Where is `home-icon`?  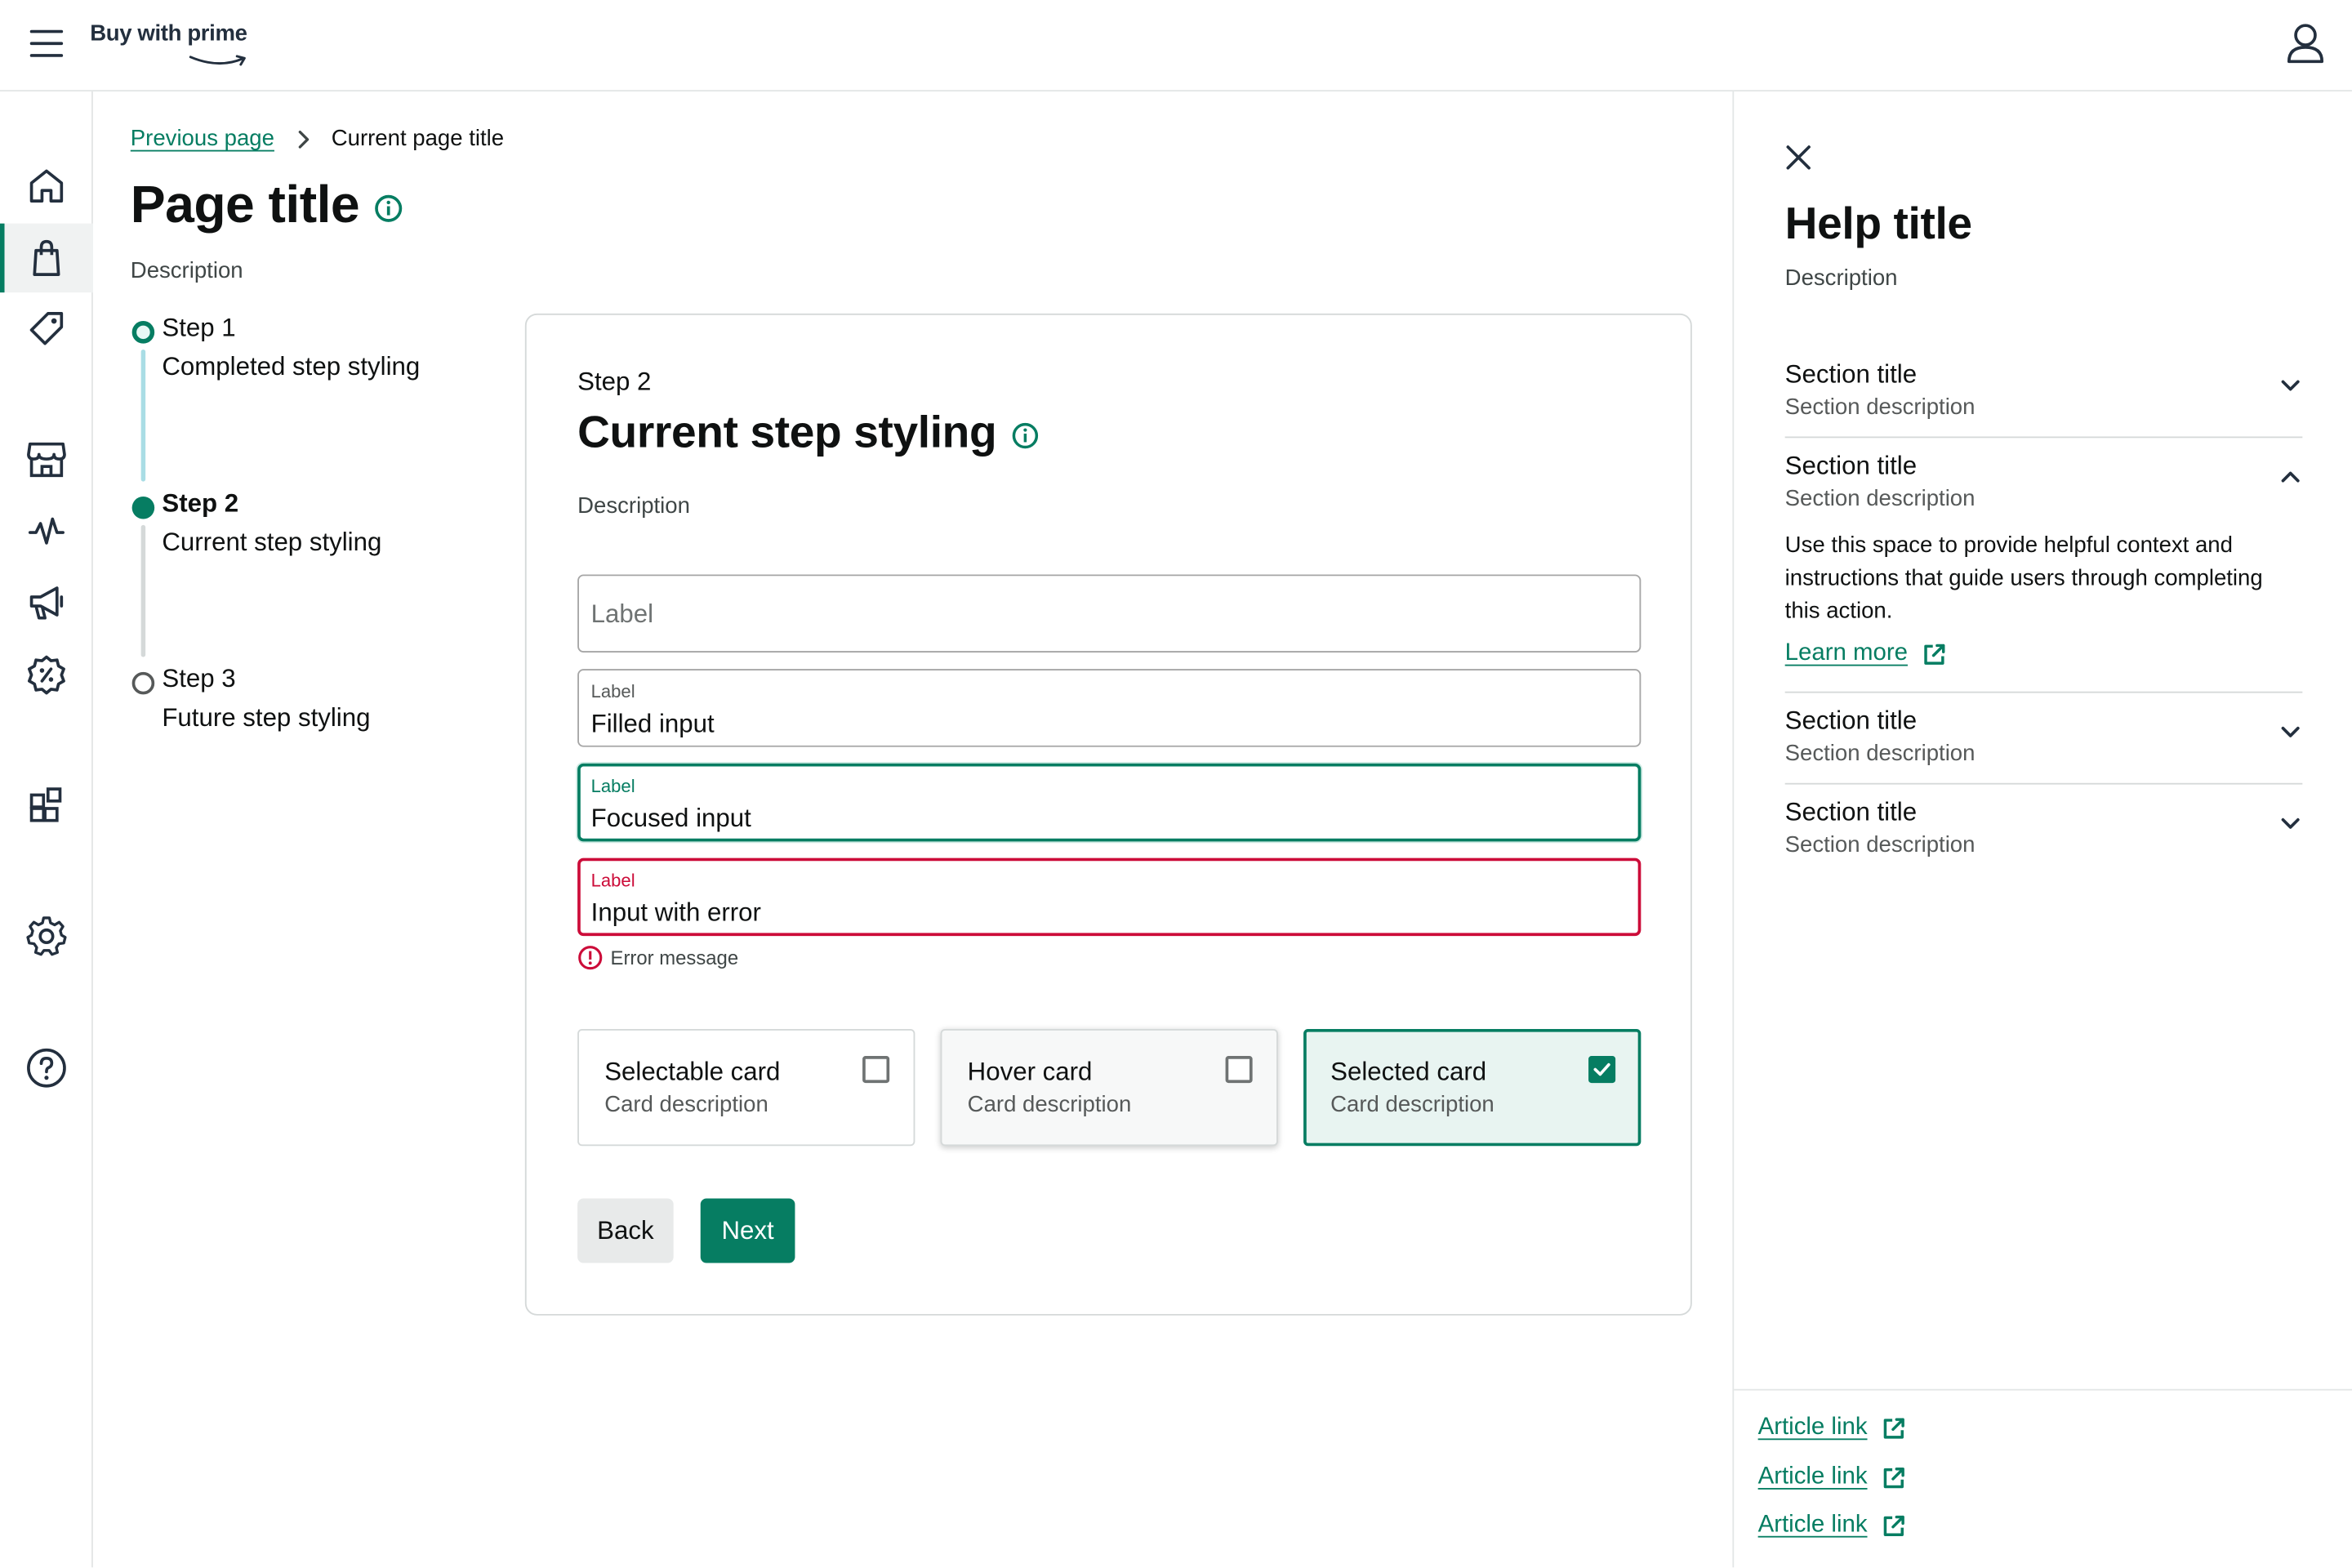
home-icon is located at coordinates (46, 186).